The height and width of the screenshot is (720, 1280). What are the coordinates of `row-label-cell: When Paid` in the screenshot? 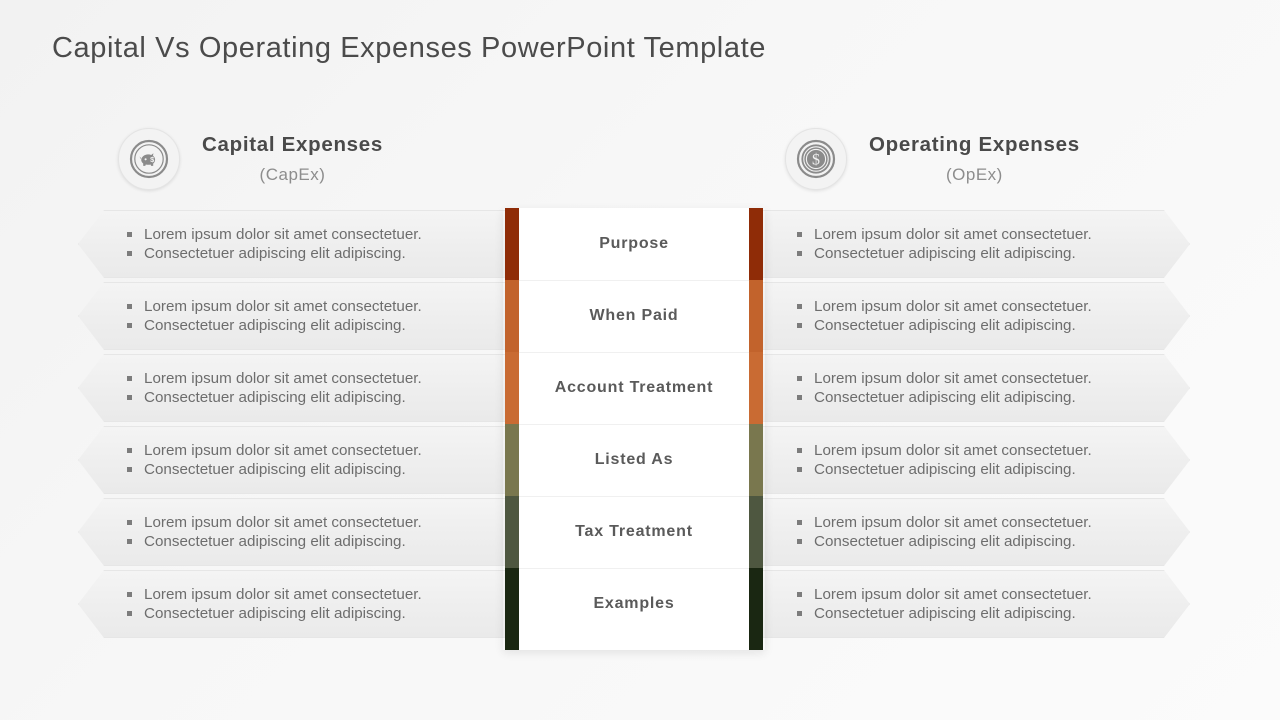 It's located at (634, 316).